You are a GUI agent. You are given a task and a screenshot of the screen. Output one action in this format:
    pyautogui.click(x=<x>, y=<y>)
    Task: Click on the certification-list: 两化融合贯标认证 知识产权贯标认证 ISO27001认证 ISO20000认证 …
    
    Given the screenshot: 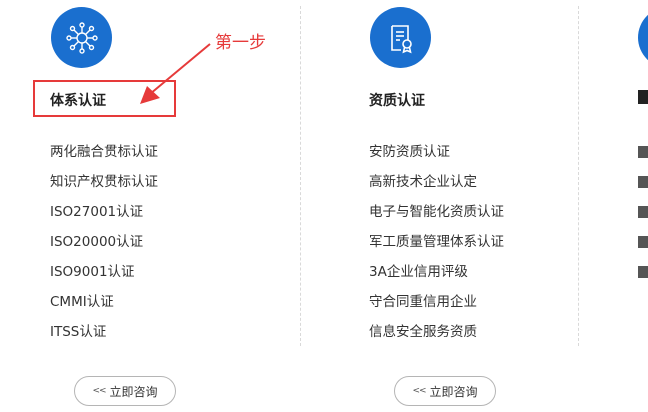 What is the action you would take?
    pyautogui.click(x=104, y=247)
    